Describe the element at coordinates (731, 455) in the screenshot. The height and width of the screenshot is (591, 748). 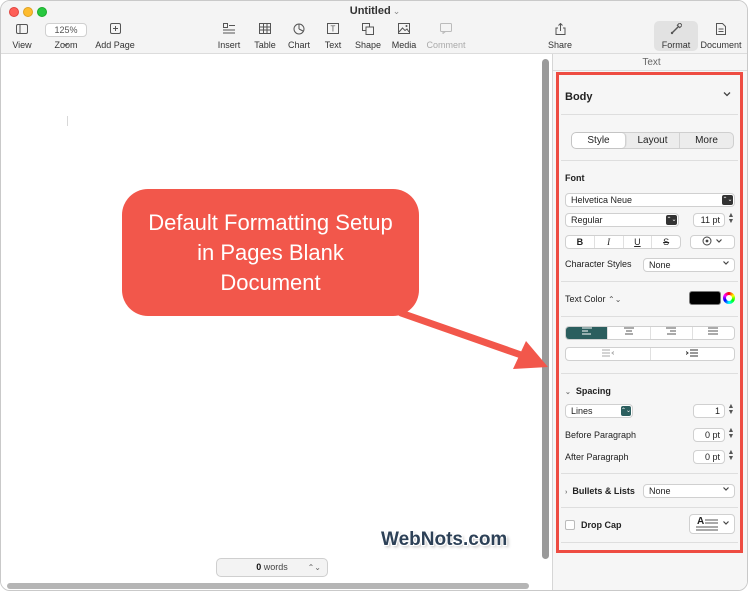
I see `after-paragraph-stepper: ▲ ▼` at that location.